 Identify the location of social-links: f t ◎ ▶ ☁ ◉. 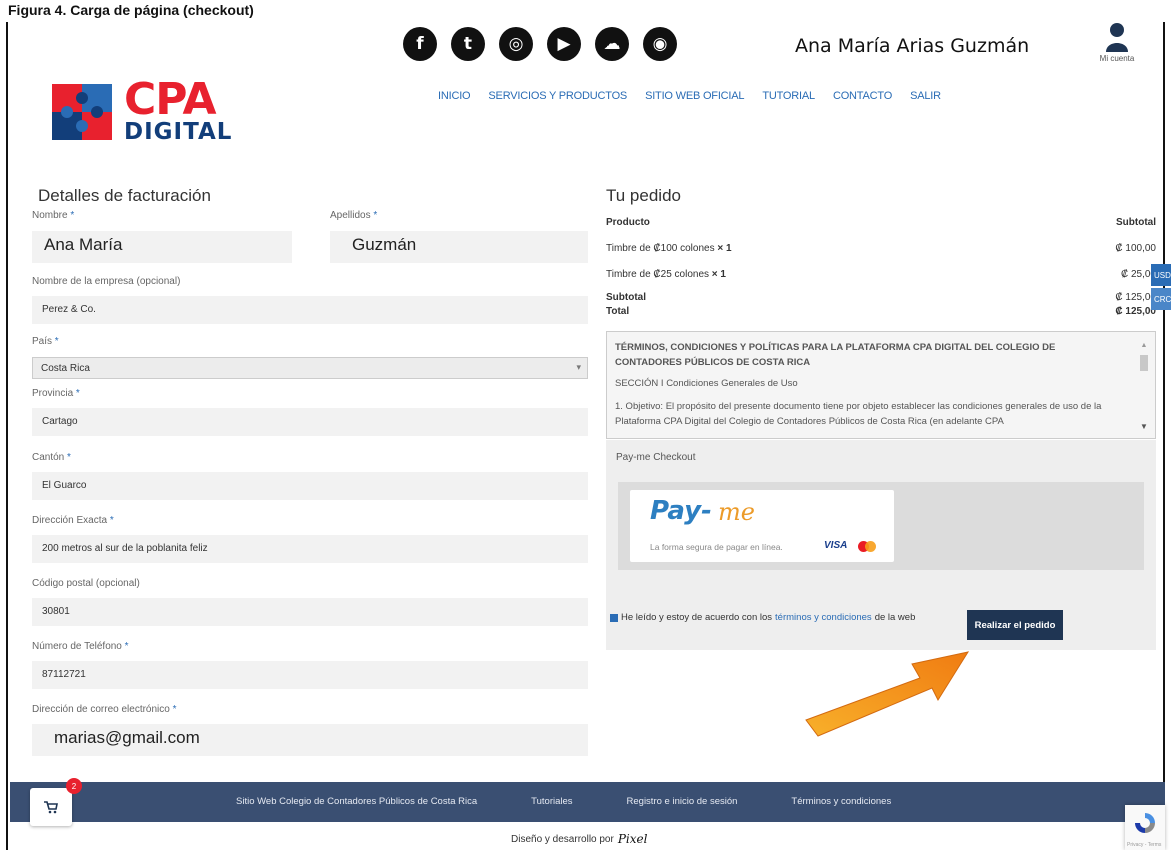
(540, 44).